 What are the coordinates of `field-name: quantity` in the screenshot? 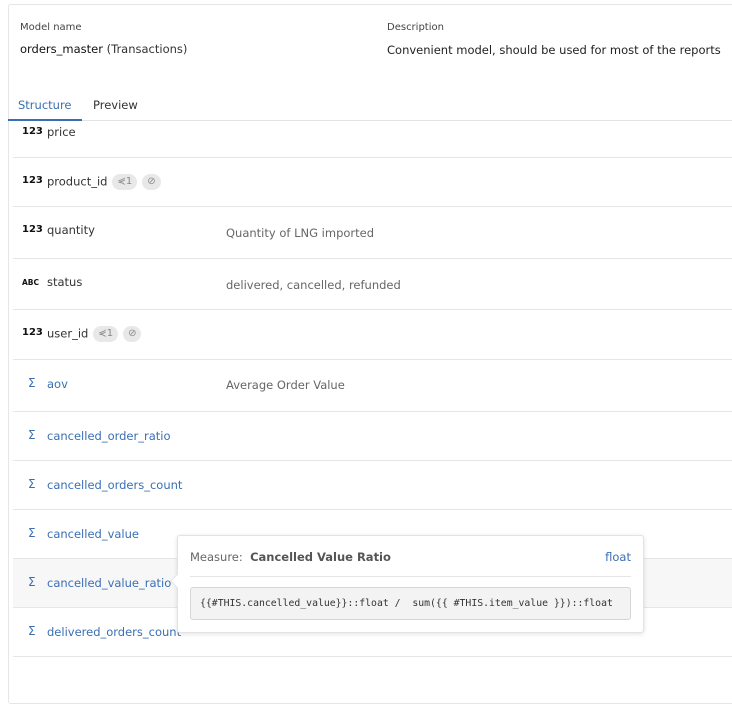 It's located at (71, 230).